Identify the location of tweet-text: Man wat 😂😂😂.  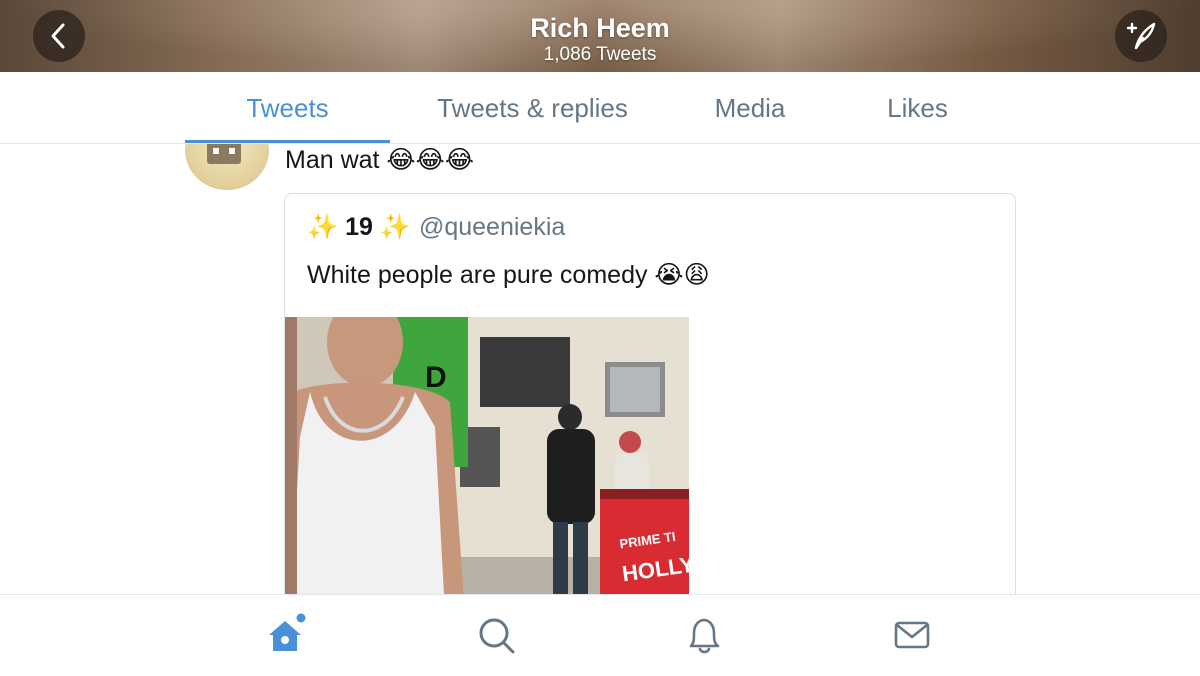
(380, 160).